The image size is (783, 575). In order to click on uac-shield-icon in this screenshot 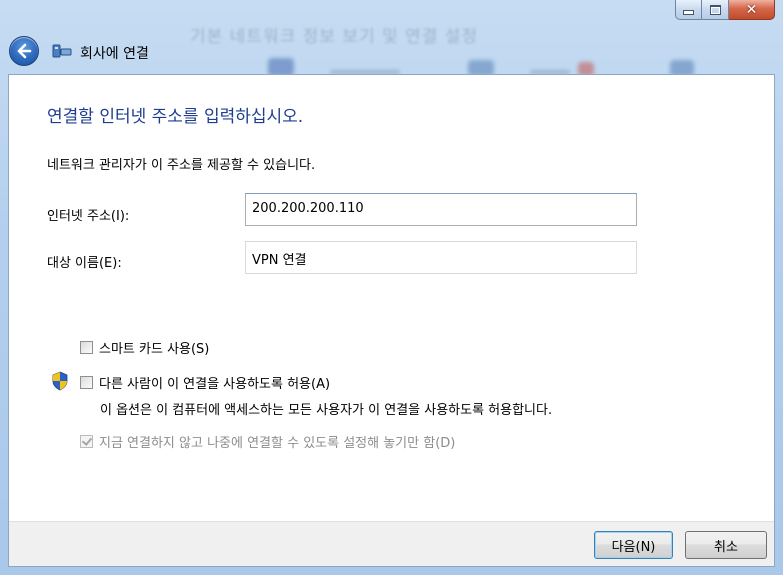, I will do `click(60, 381)`.